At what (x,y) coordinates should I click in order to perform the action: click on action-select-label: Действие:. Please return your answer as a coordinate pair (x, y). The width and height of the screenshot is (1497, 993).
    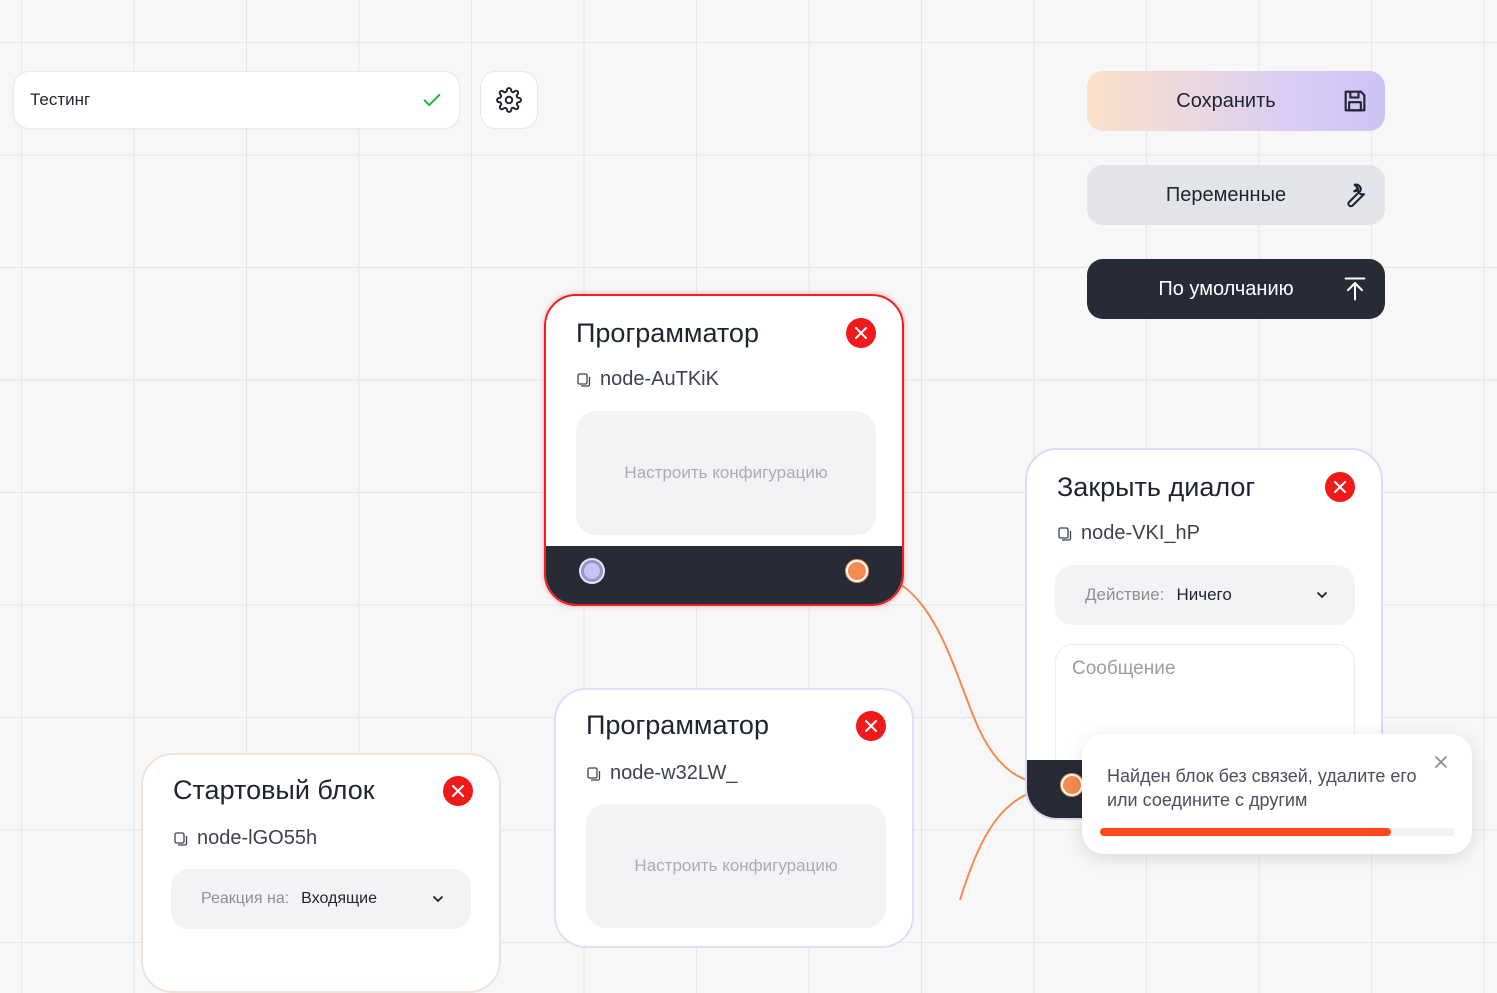
    Looking at the image, I should click on (1125, 594).